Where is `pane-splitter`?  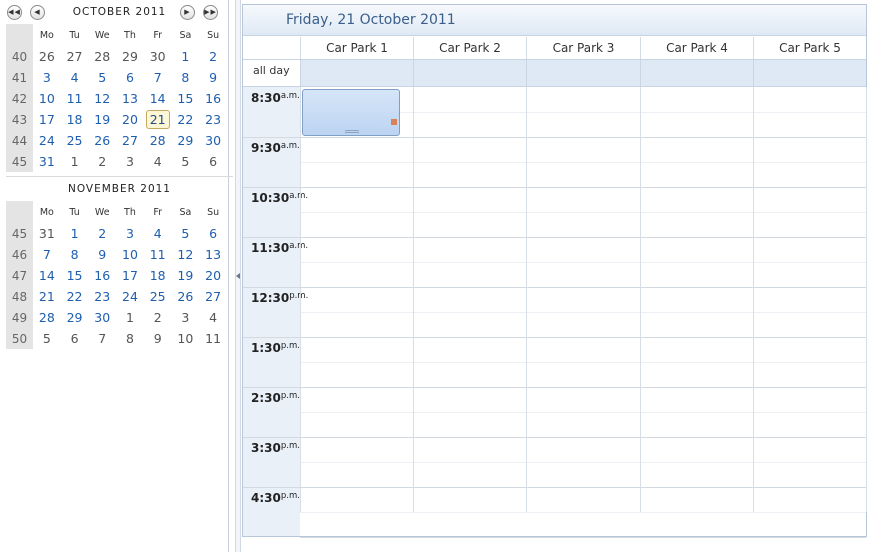 pane-splitter is located at coordinates (238, 276).